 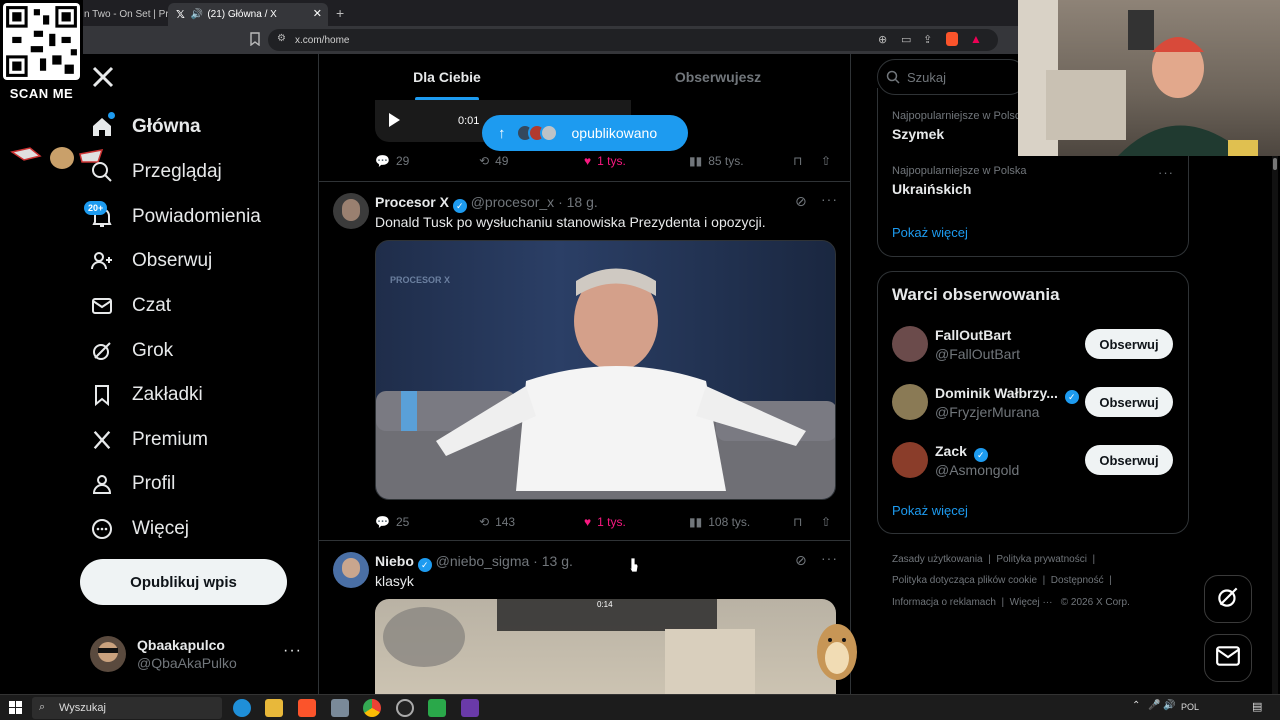 What do you see at coordinates (1077, 580) in the screenshot?
I see `footer-link: Dostępność` at bounding box center [1077, 580].